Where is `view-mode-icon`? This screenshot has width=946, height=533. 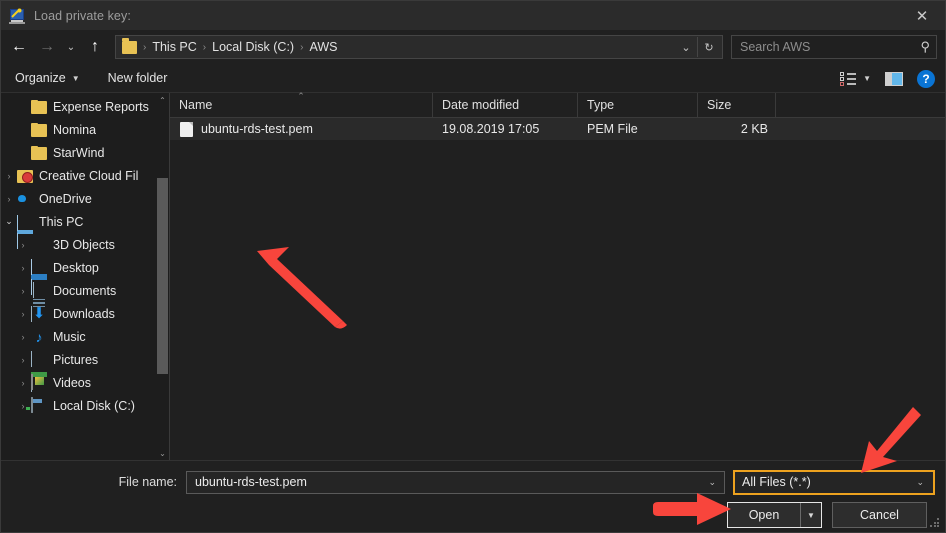
view-mode-icon is located at coordinates (848, 79).